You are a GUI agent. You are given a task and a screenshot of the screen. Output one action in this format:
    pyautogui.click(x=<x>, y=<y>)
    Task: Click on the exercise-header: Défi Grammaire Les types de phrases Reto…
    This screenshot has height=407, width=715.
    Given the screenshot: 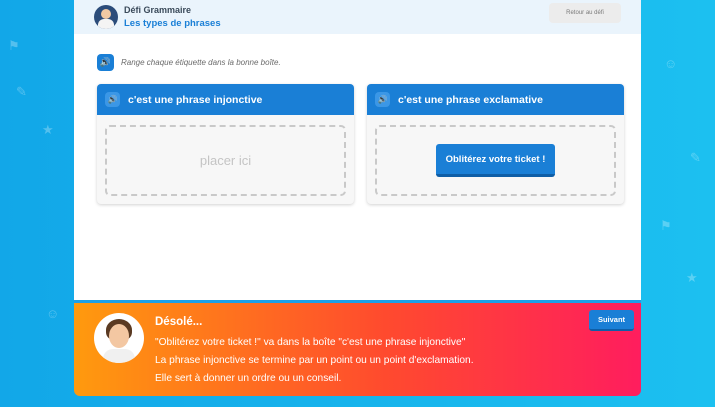 What is the action you would take?
    pyautogui.click(x=357, y=17)
    